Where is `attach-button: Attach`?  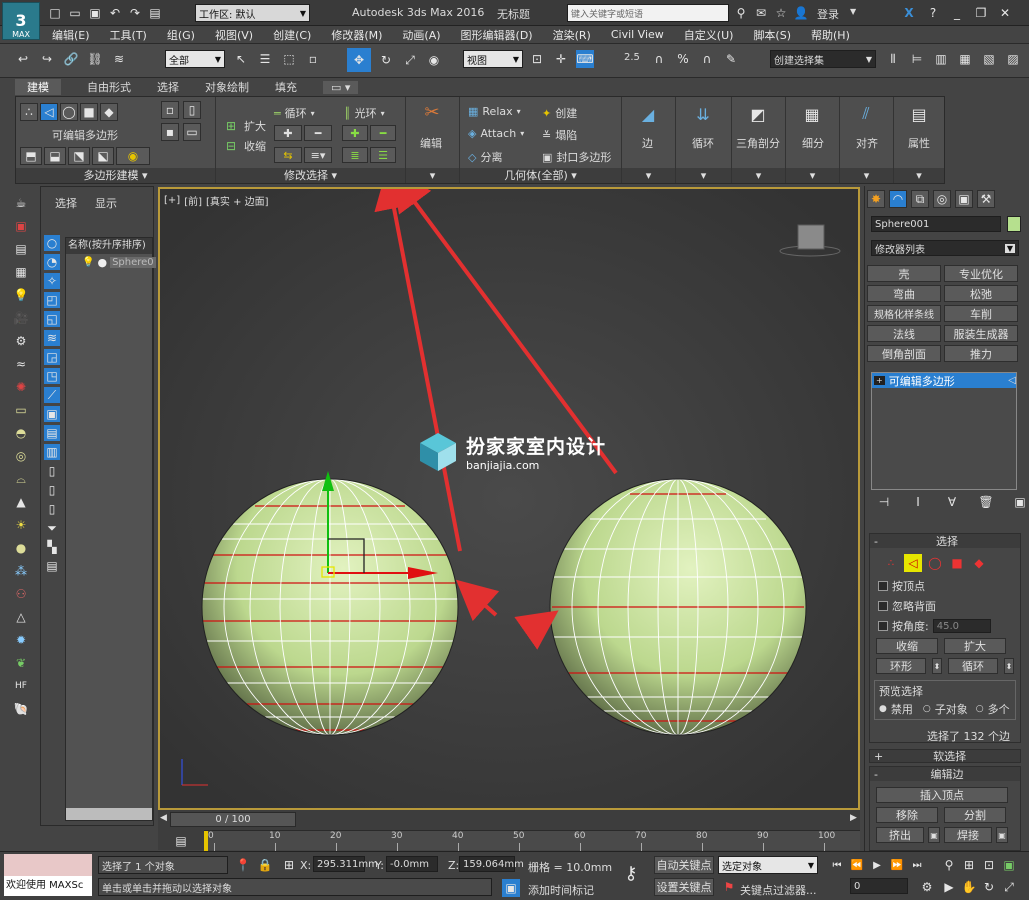 attach-button: Attach is located at coordinates (498, 133).